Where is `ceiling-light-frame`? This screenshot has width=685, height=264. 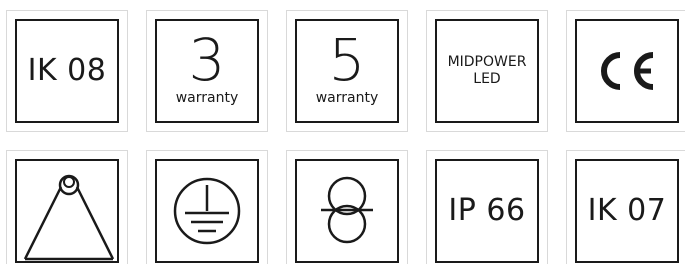
ceiling-light-frame is located at coordinates (67, 211).